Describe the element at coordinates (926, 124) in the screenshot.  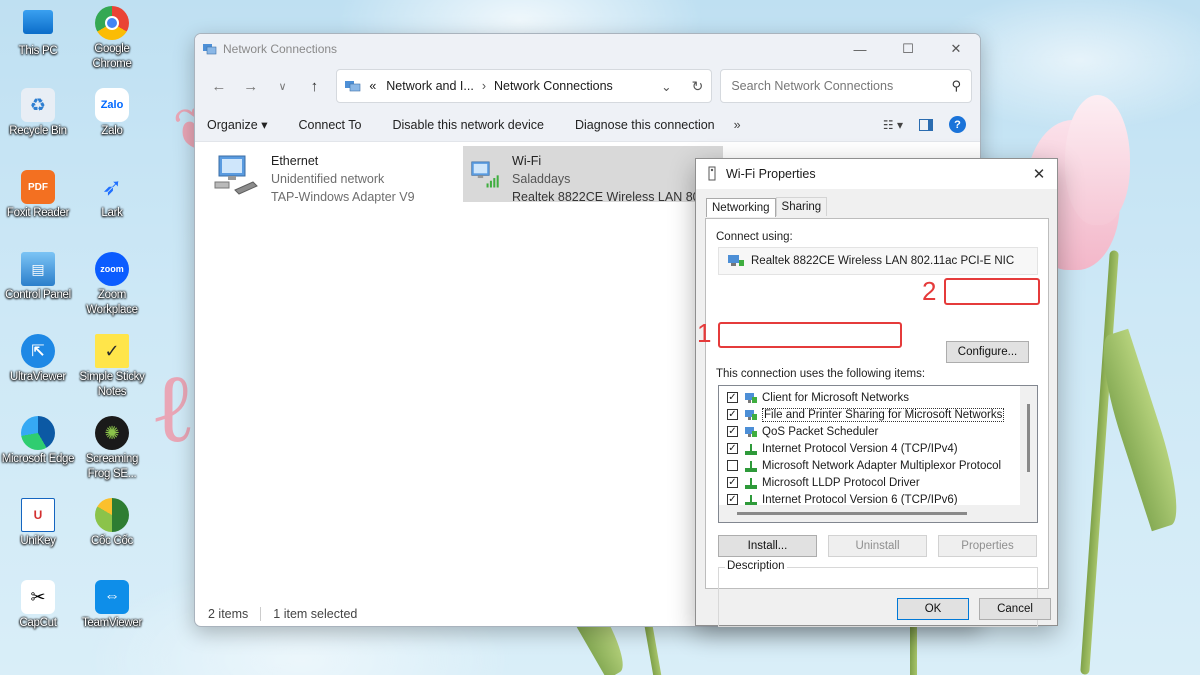
I see `preview-pane-icon` at that location.